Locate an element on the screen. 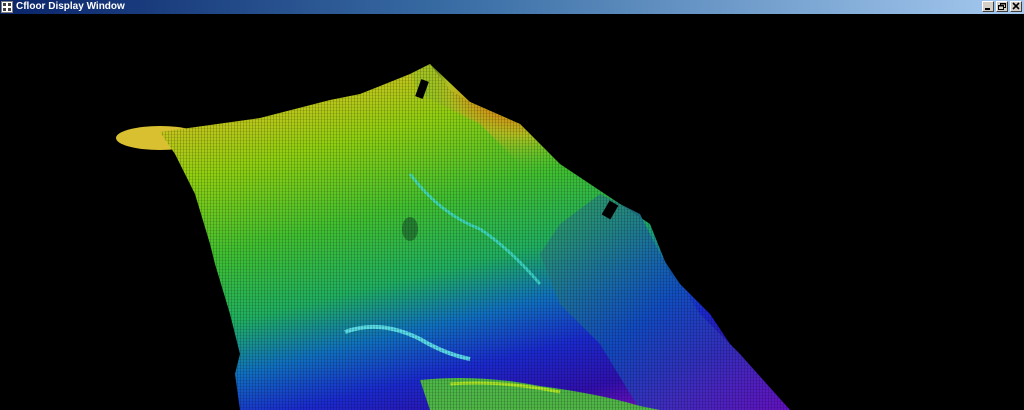  minimize-button is located at coordinates (988, 6).